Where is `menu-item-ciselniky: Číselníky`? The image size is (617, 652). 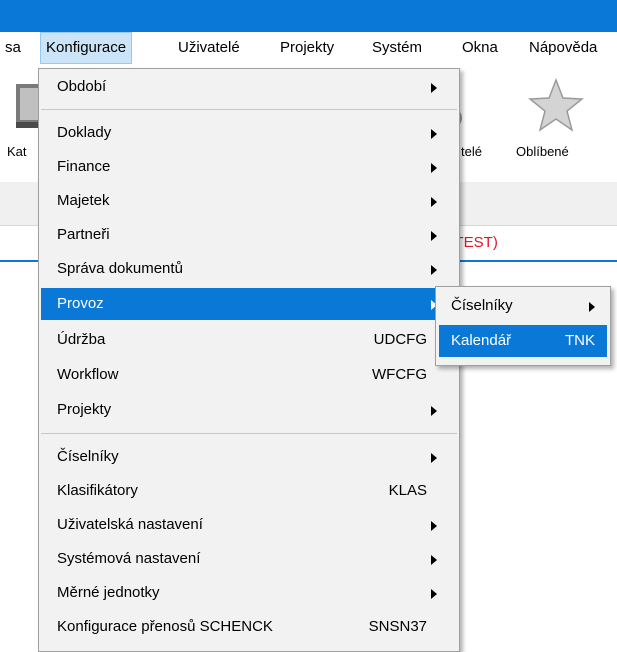
menu-item-ciselniky: Číselníky is located at coordinates (249, 457).